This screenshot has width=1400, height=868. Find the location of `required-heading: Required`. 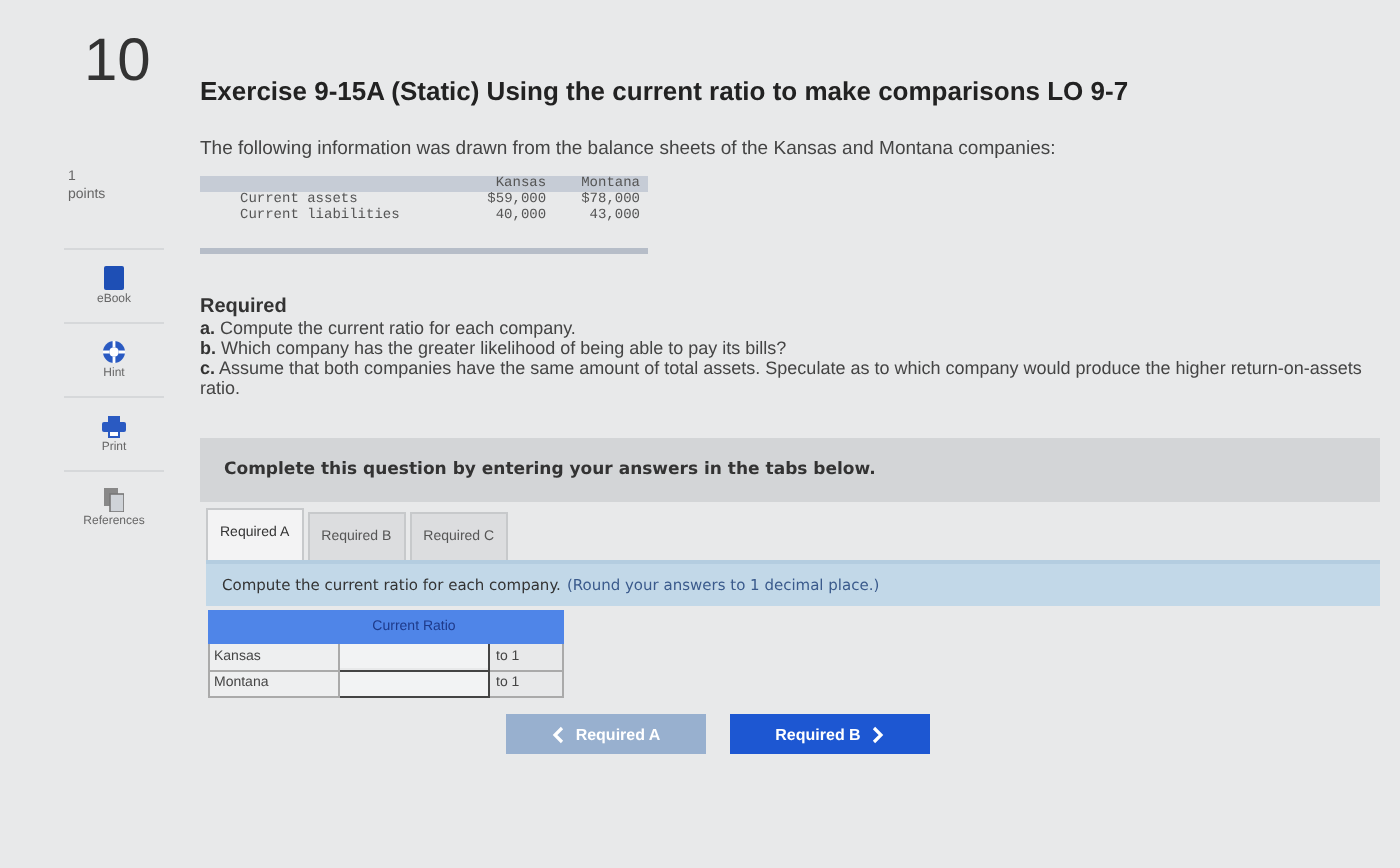

required-heading: Required is located at coordinates (244, 308).